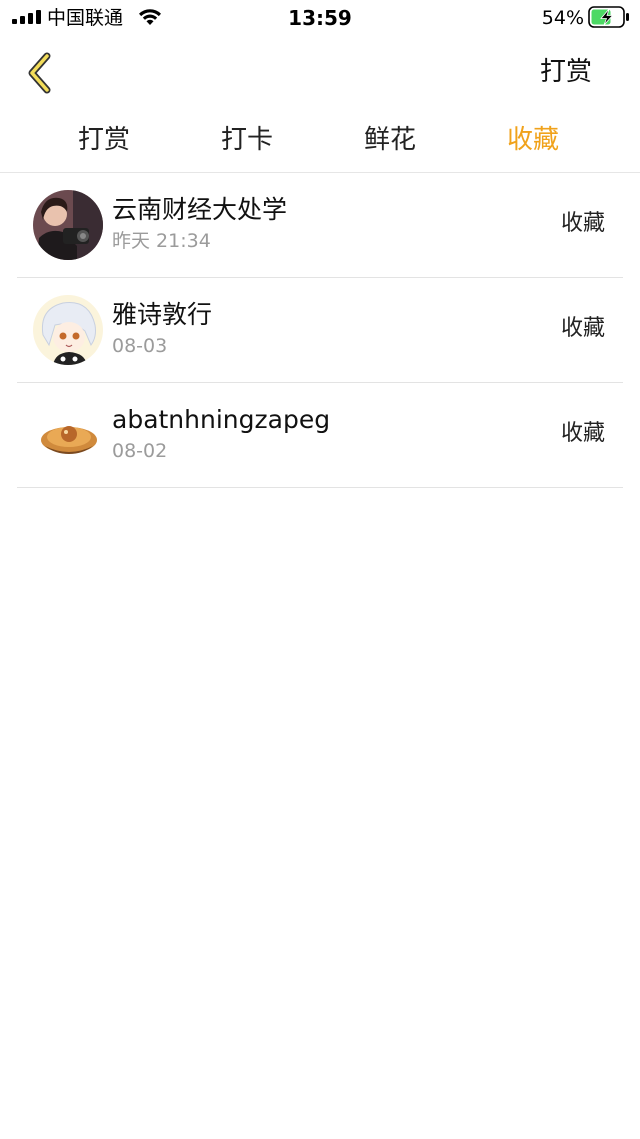  I want to click on user-name: abatnhningzapeg, so click(221, 419).